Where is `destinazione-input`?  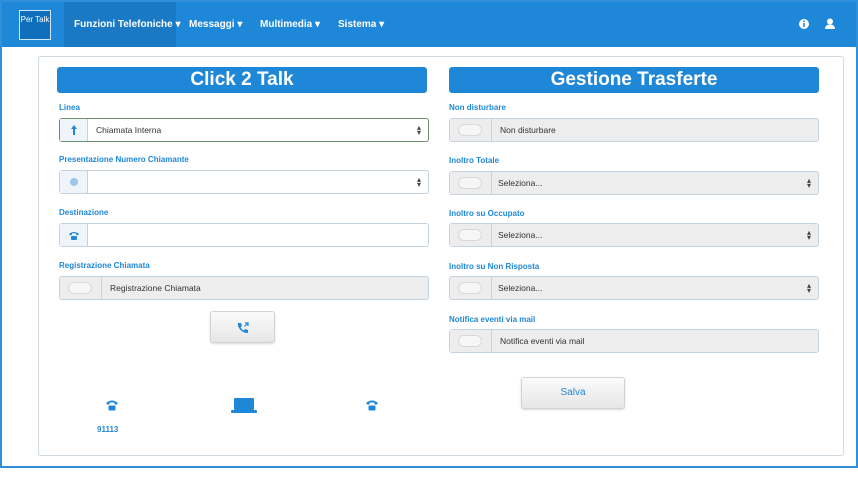 destinazione-input is located at coordinates (244, 235).